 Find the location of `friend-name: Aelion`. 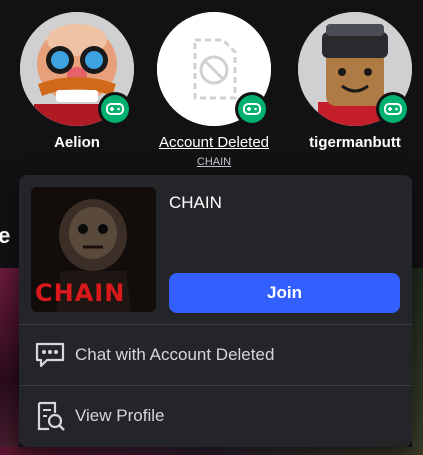

friend-name: Aelion is located at coordinates (77, 142).